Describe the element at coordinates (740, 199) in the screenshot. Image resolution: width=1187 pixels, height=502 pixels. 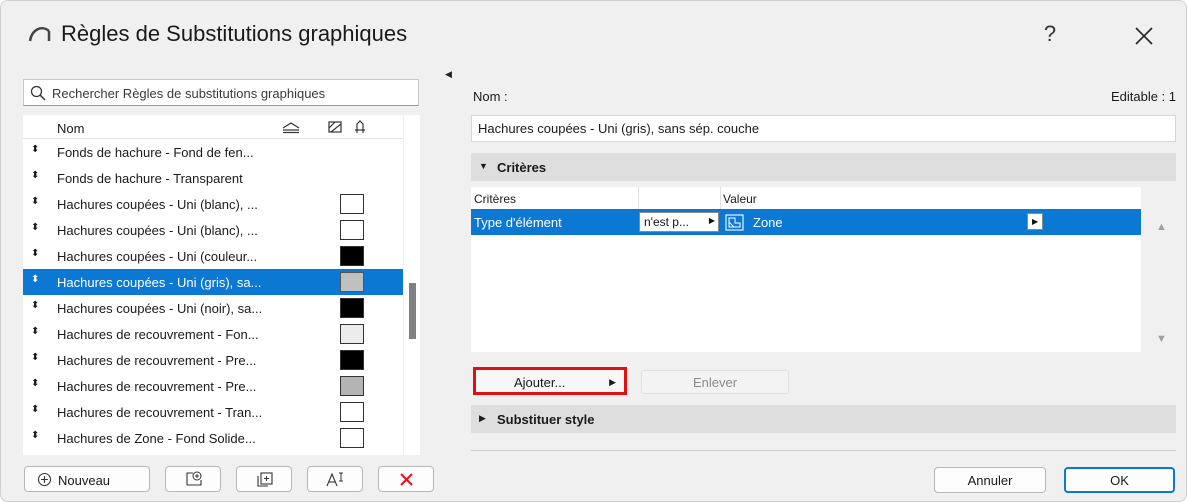
I see `column-header-value: Valeur` at that location.